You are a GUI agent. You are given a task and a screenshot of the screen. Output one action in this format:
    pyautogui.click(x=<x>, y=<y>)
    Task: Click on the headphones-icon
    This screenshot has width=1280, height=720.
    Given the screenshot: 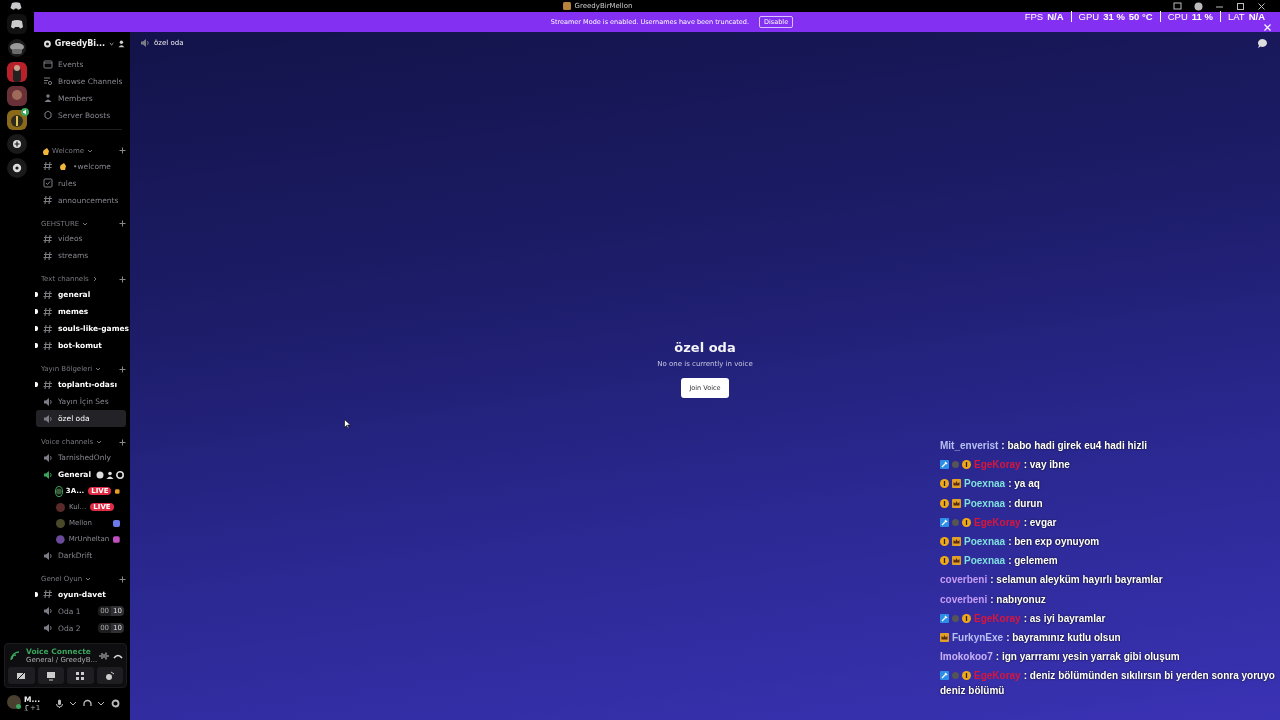 What is the action you would take?
    pyautogui.click(x=87, y=703)
    